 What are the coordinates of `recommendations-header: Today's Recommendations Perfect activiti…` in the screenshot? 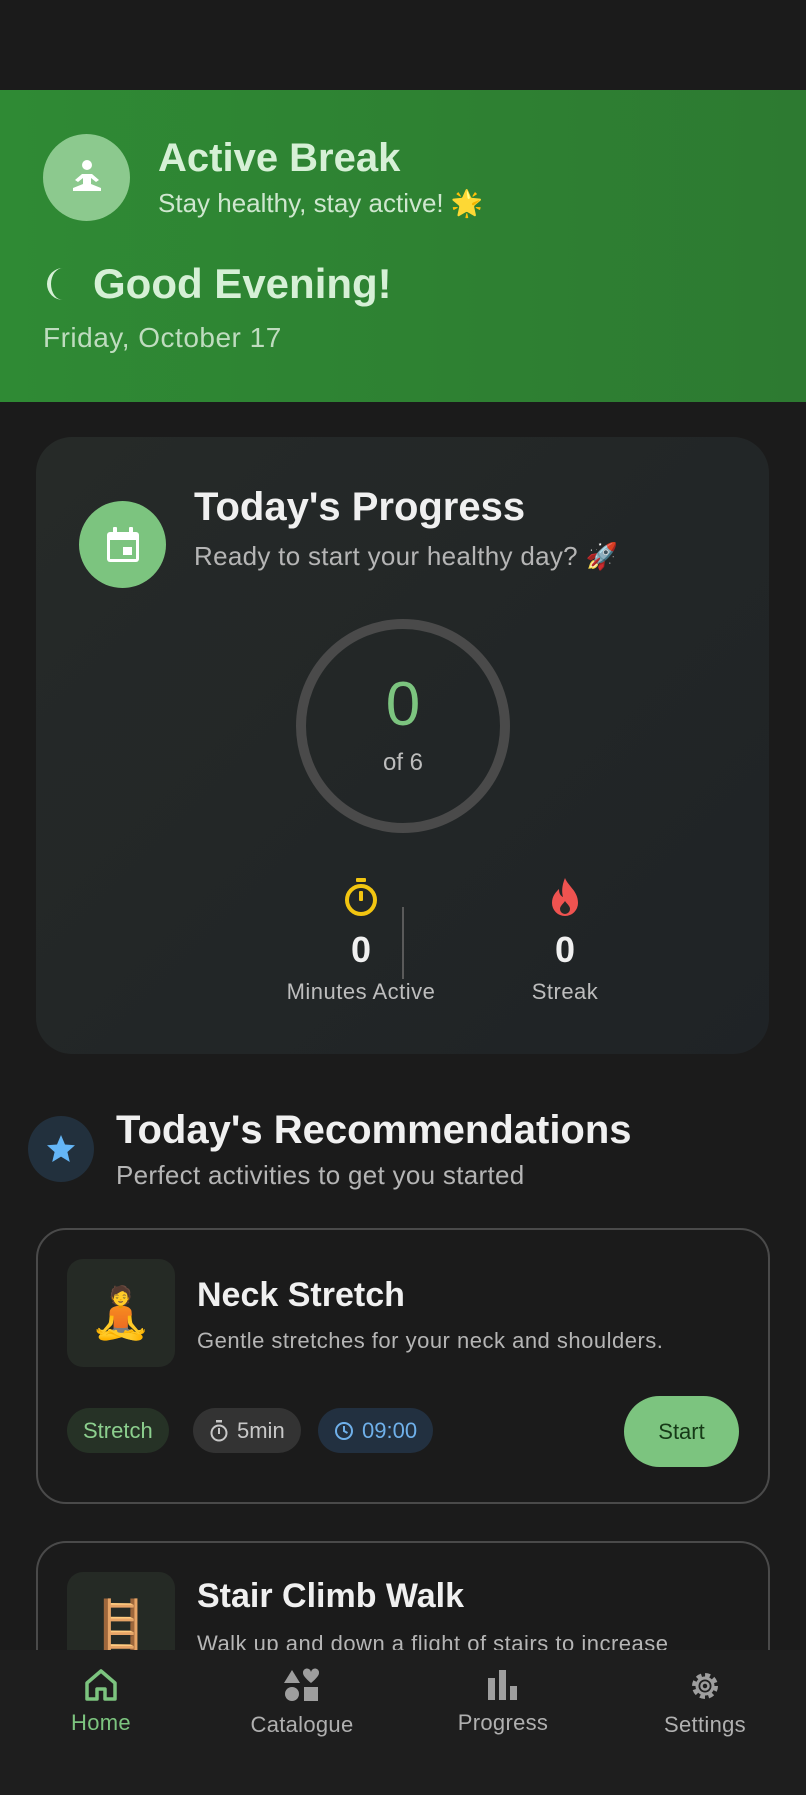 It's located at (408, 1153).